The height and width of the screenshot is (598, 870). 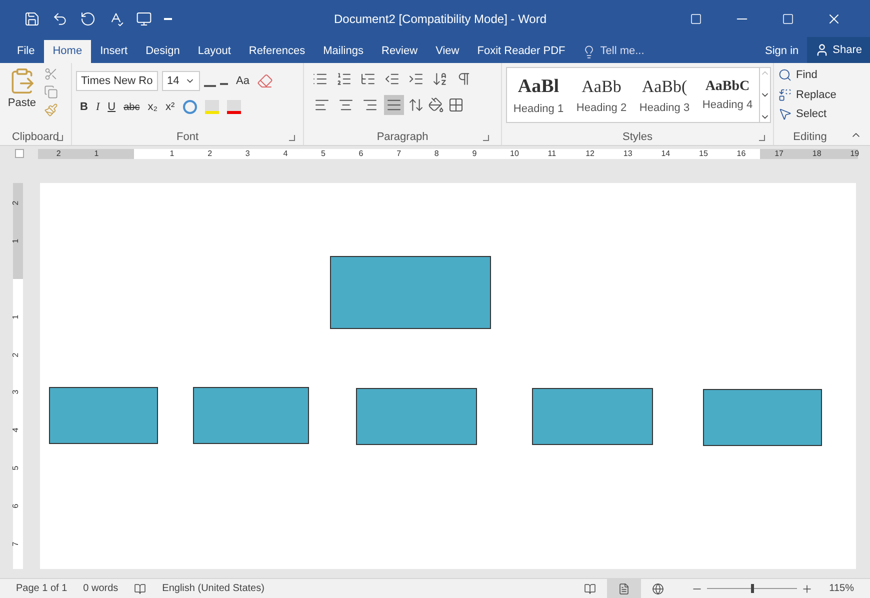 What do you see at coordinates (399, 51) in the screenshot?
I see `ribbon-tab: Review` at bounding box center [399, 51].